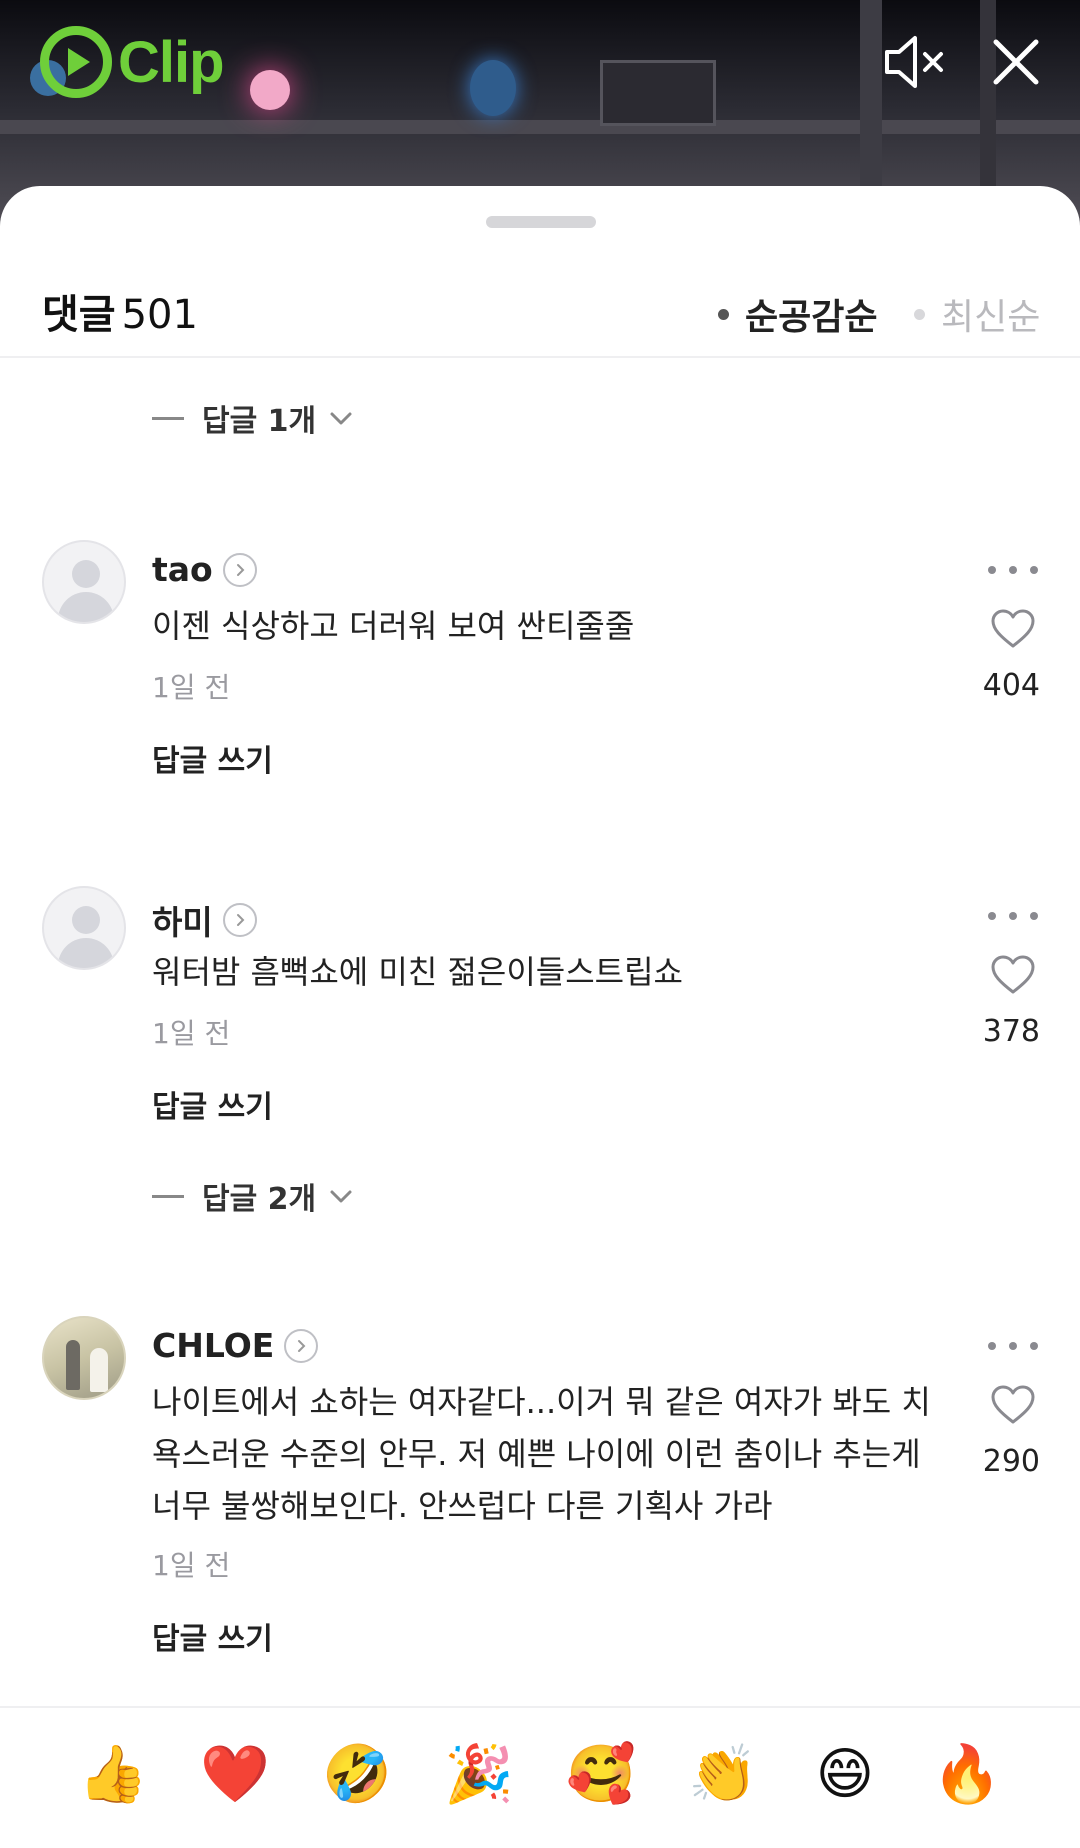 Image resolution: width=1080 pixels, height=1848 pixels. I want to click on comments-title-label: 댓글, so click(79, 315).